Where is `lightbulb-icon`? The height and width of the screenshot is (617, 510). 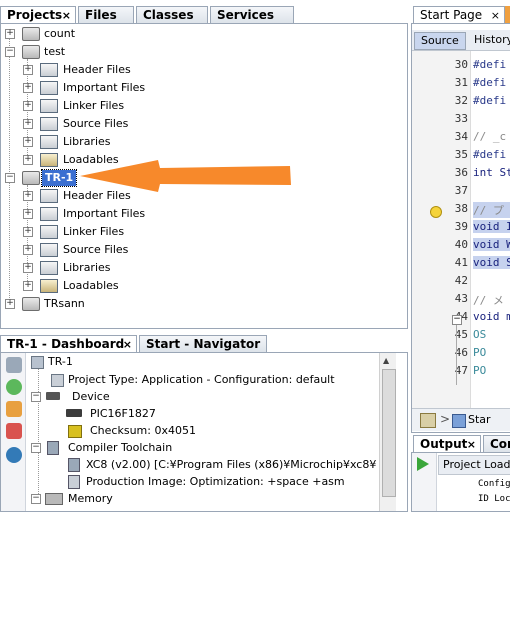
lightbulb-icon is located at coordinates (436, 212).